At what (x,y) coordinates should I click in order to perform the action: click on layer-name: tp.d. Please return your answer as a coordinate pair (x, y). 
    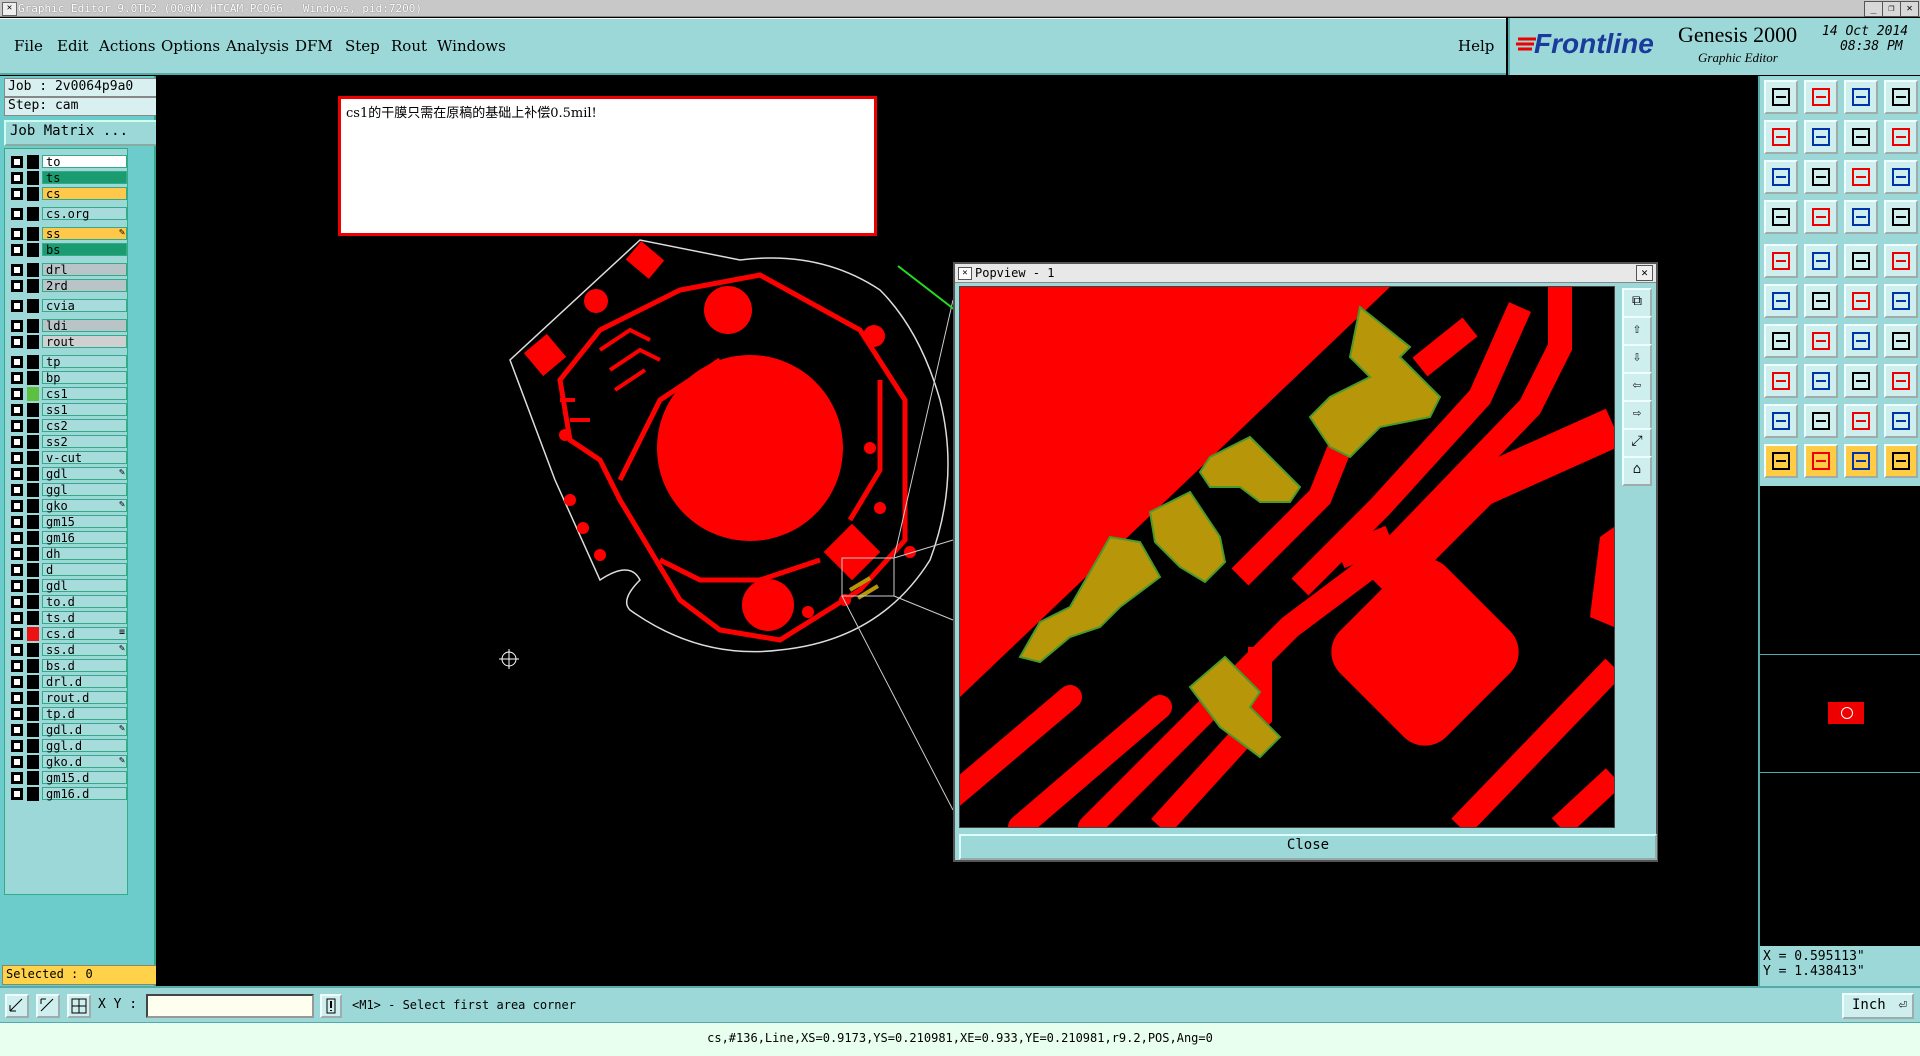
    Looking at the image, I should click on (84, 714).